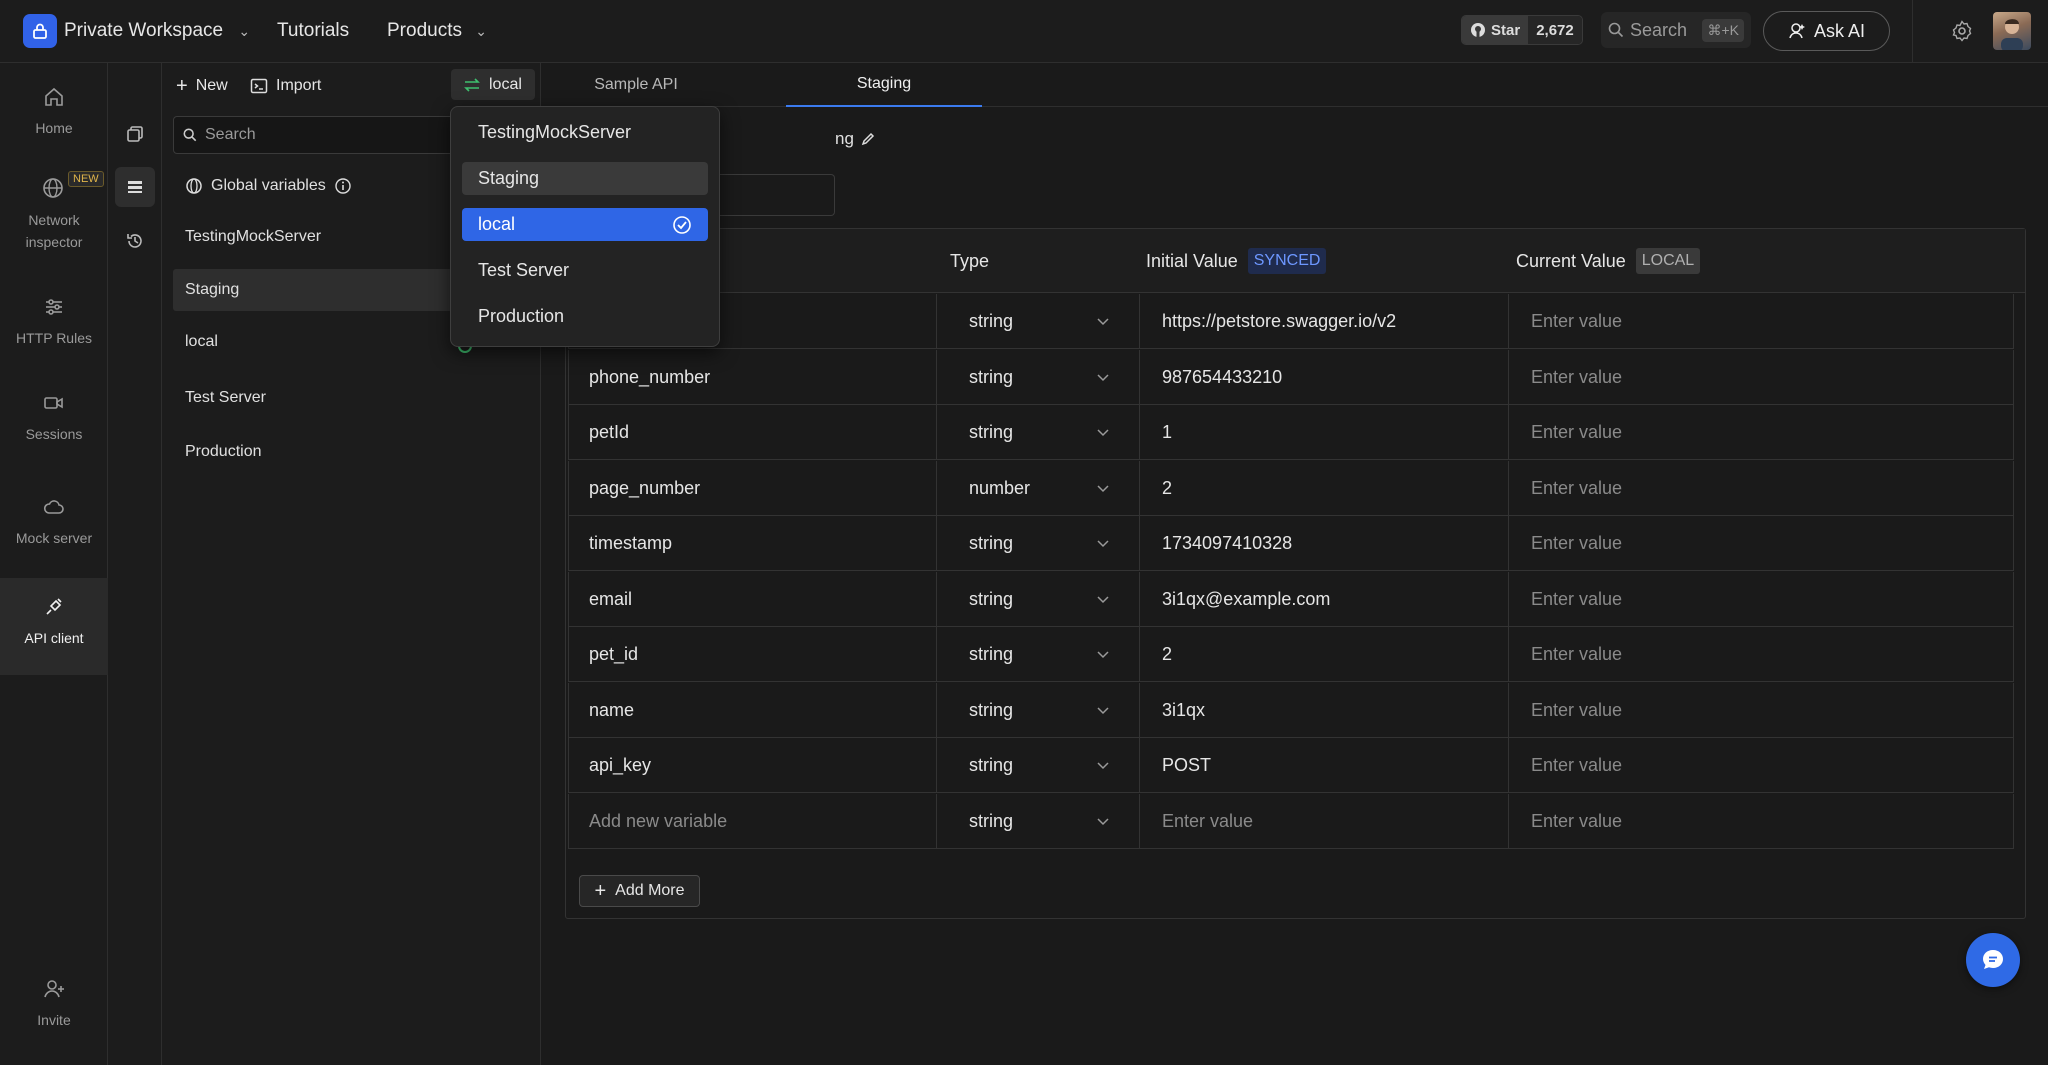 The width and height of the screenshot is (2048, 1065). I want to click on collections-icon, so click(135, 134).